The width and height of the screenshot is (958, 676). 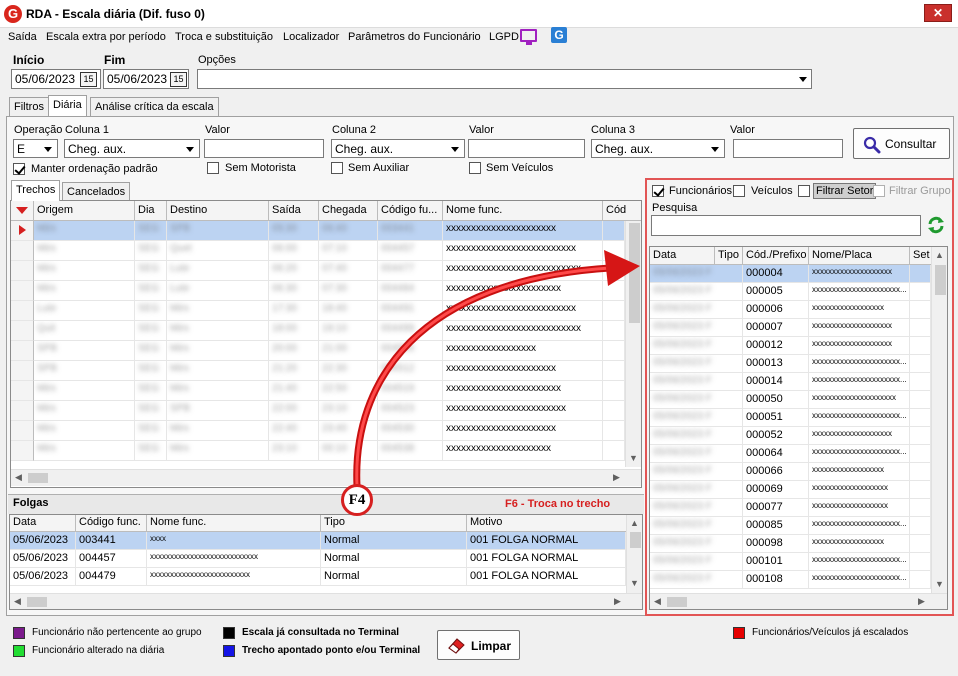 What do you see at coordinates (348, 211) in the screenshot?
I see `col-chegada: Chegada` at bounding box center [348, 211].